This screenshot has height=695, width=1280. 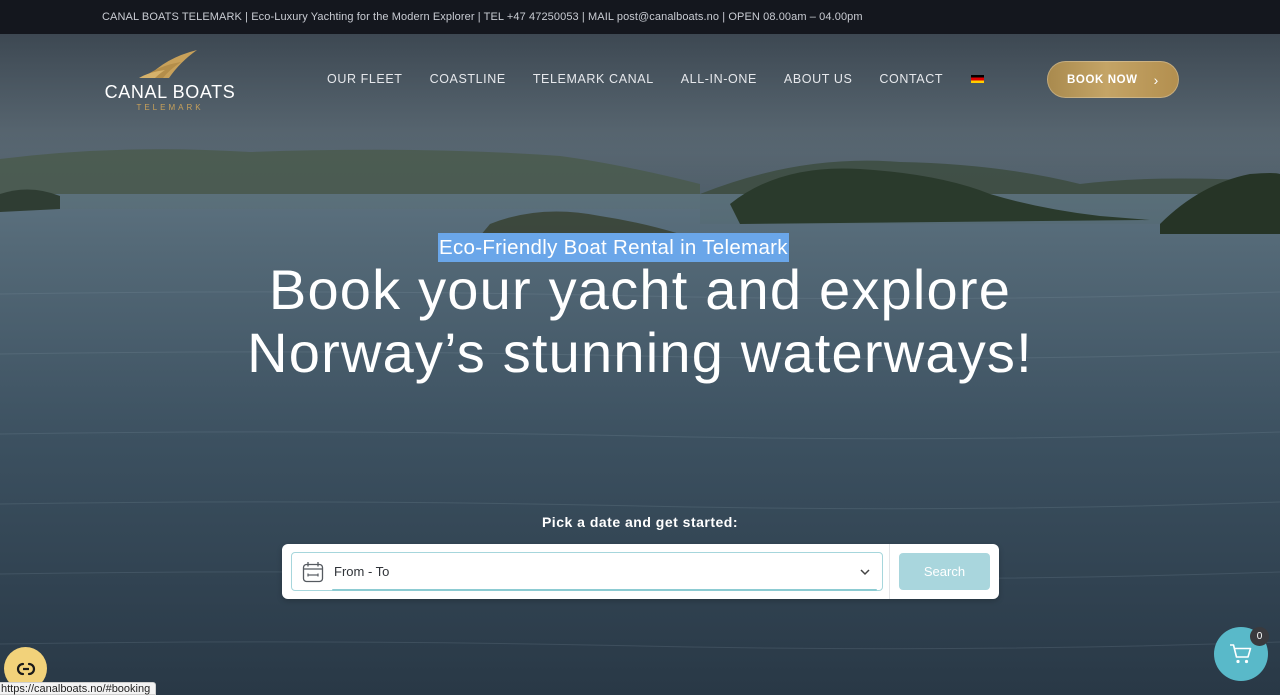 What do you see at coordinates (719, 79) in the screenshot?
I see `nav-all-in-one: ALL-IN-ONE` at bounding box center [719, 79].